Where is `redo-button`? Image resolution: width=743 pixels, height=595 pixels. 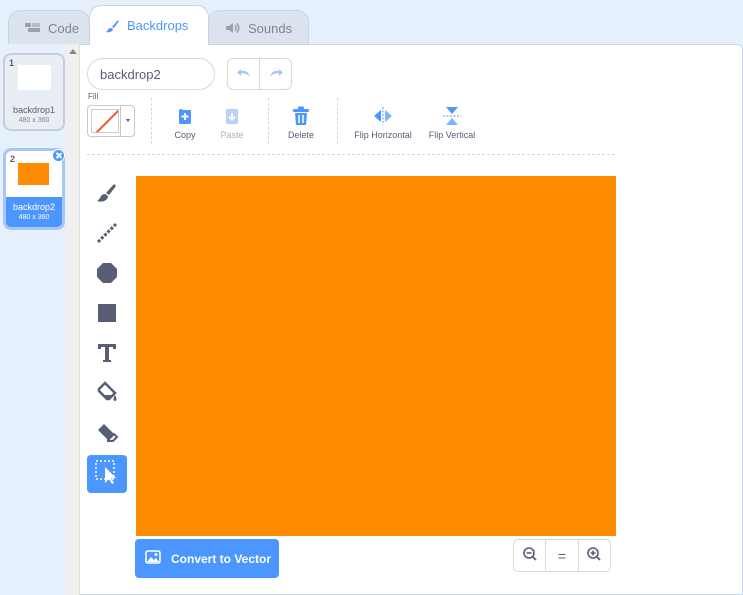
redo-button is located at coordinates (275, 74).